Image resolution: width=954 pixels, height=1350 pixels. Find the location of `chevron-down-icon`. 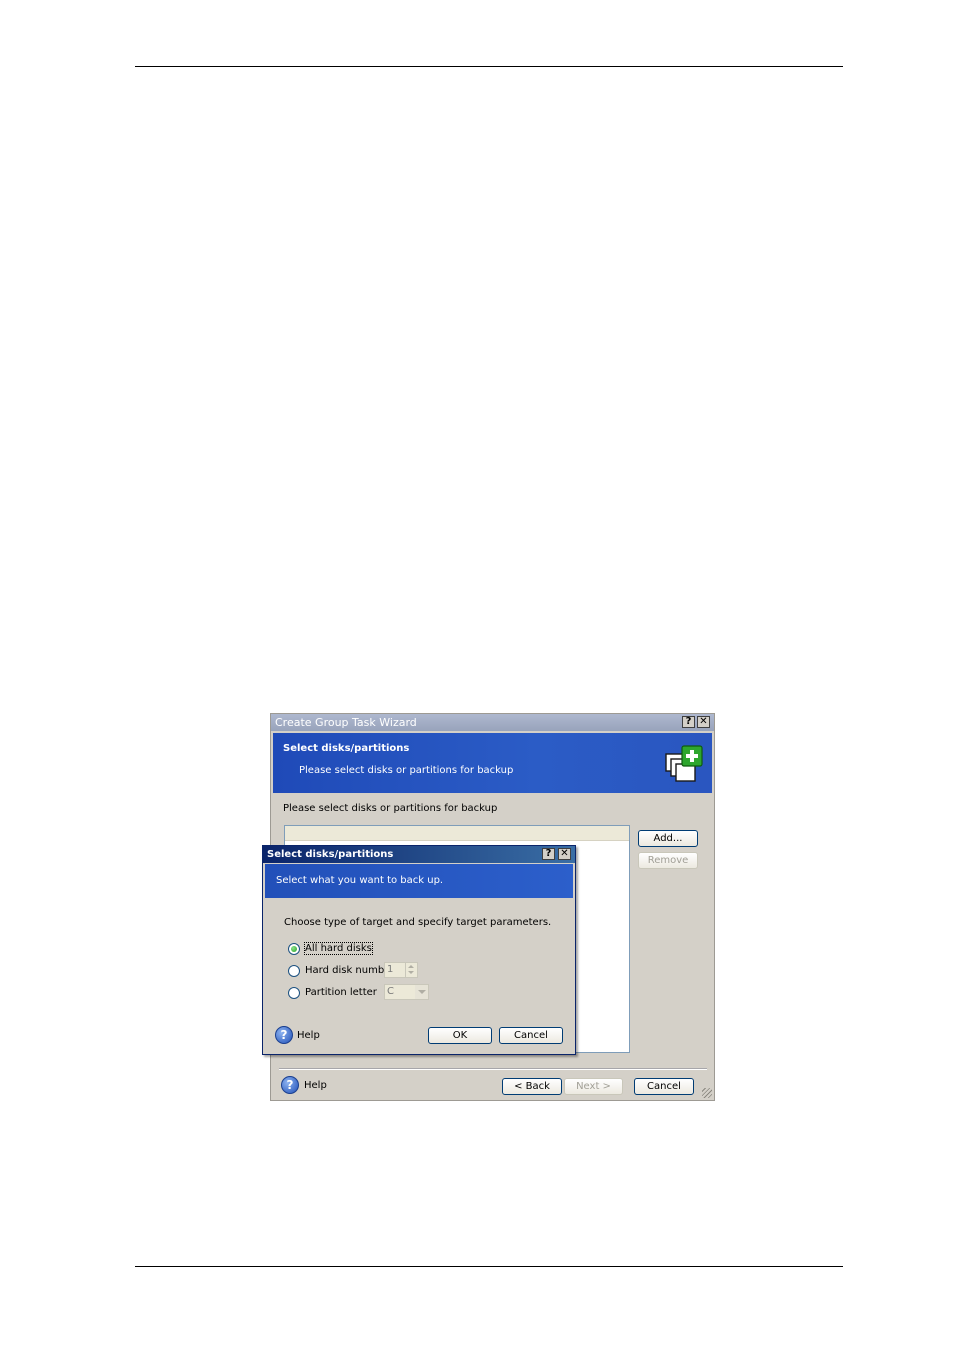

chevron-down-icon is located at coordinates (421, 992).